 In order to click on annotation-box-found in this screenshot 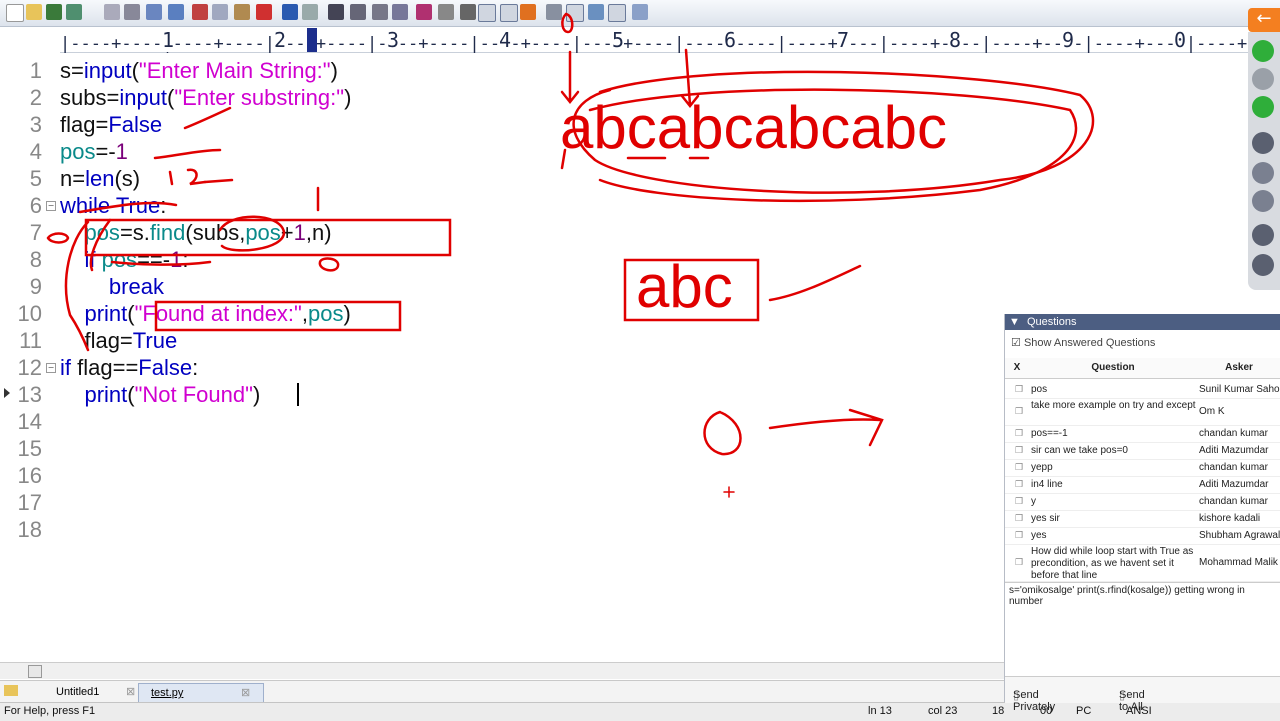, I will do `click(278, 316)`.